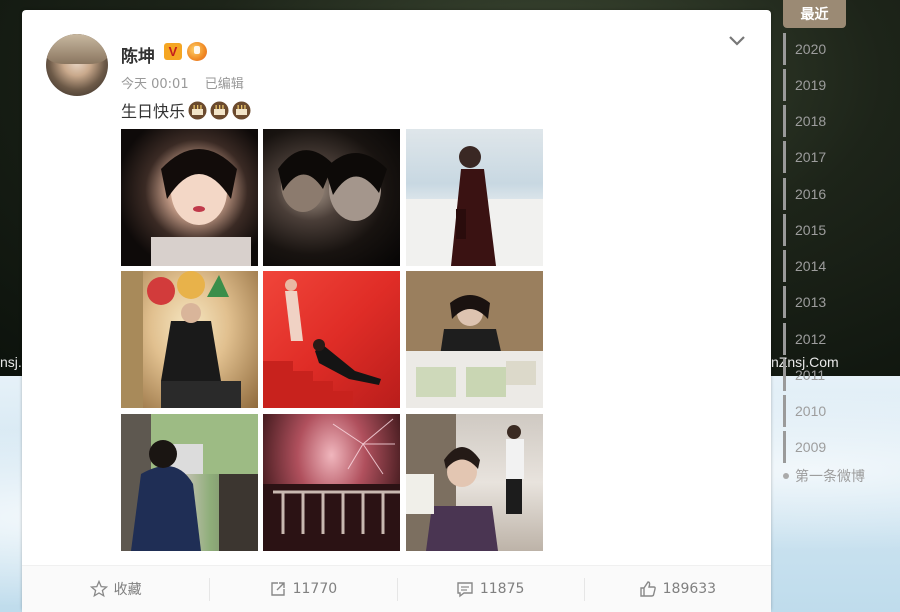 This screenshot has width=900, height=612. Describe the element at coordinates (806, 194) in the screenshot. I see `timeline-year: 2016` at that location.